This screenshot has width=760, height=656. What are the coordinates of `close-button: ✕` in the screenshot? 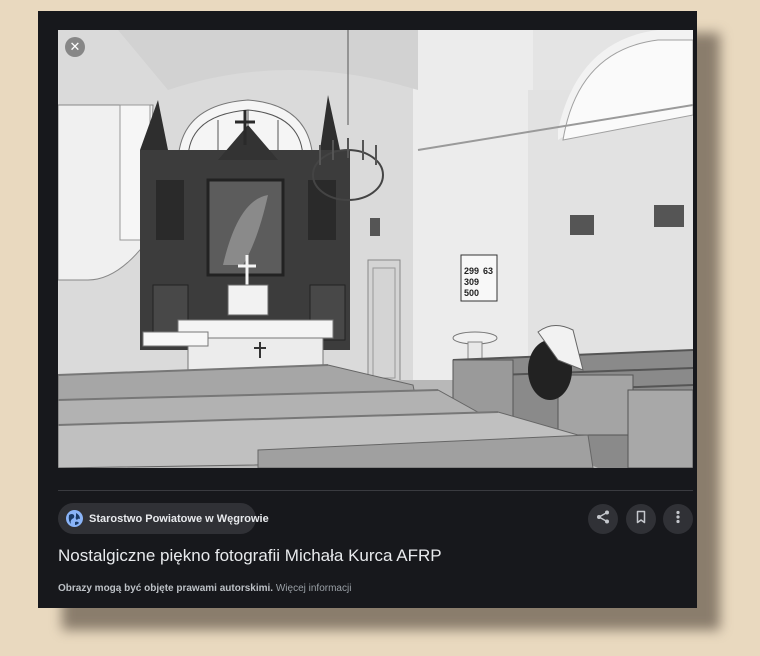 It's located at (75, 47).